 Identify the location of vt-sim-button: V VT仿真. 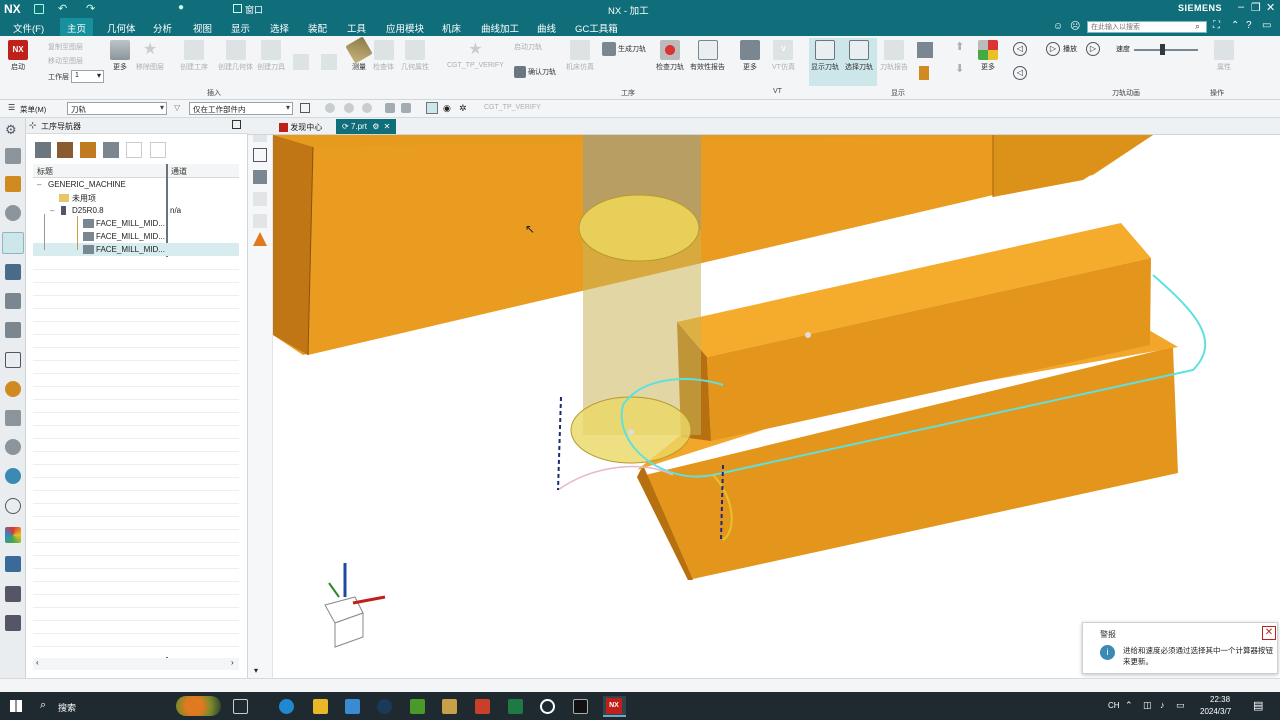
(783, 56).